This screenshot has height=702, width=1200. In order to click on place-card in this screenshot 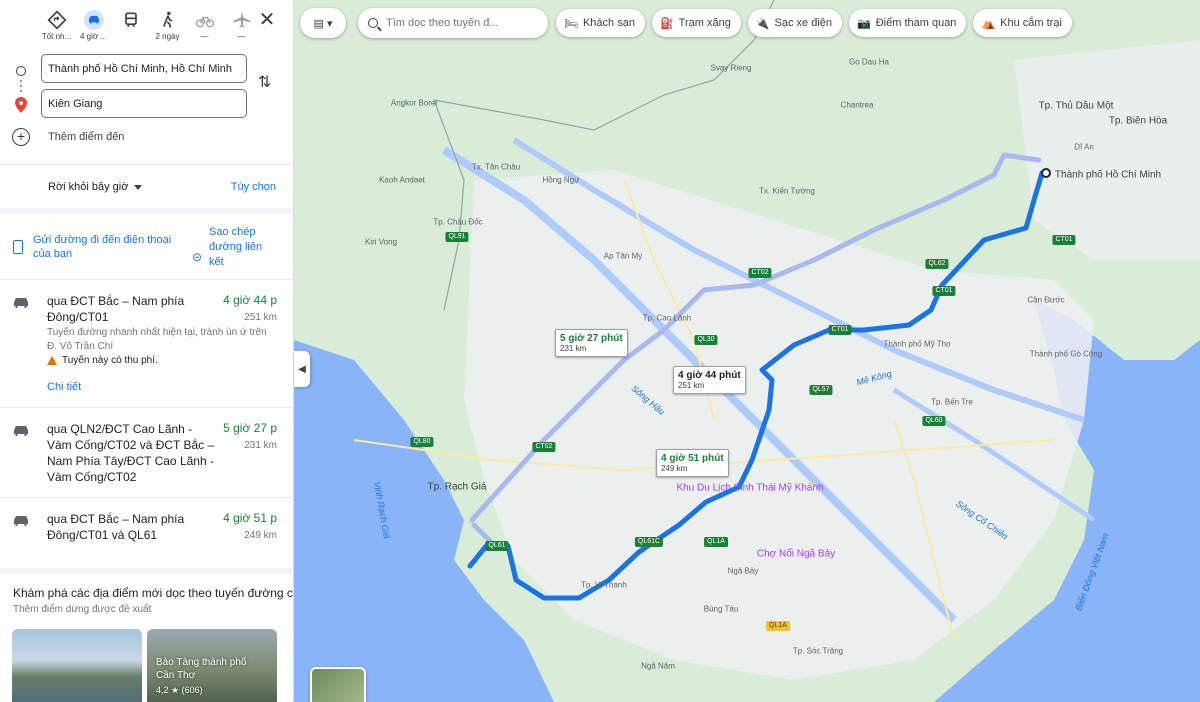, I will do `click(77, 665)`.